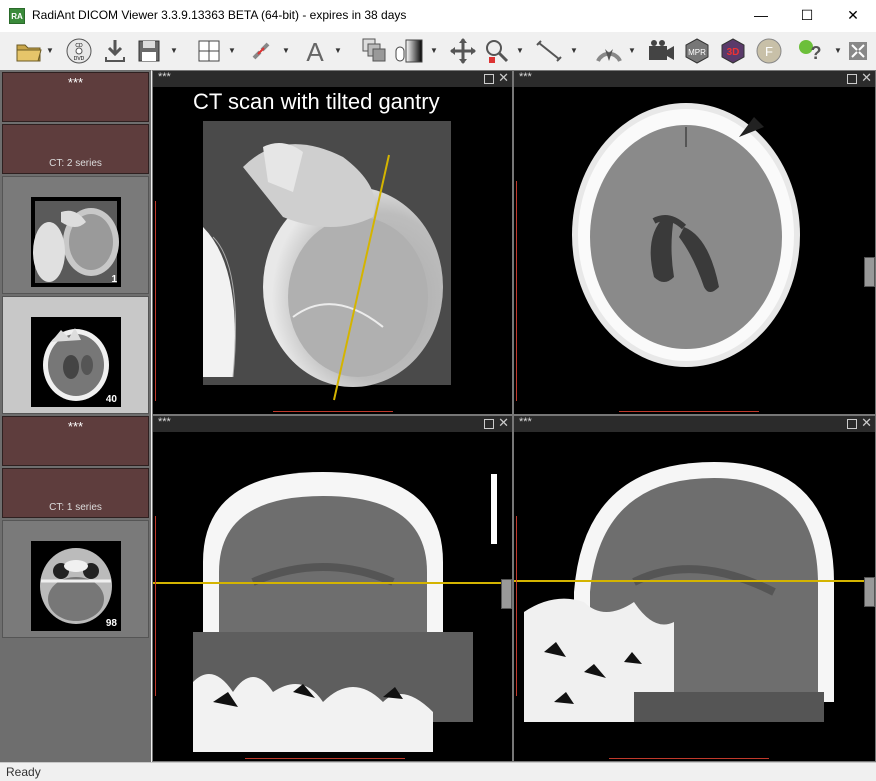  What do you see at coordinates (79, 51) in the screenshot?
I see `cd-dvd-icon: CD DVD` at bounding box center [79, 51].